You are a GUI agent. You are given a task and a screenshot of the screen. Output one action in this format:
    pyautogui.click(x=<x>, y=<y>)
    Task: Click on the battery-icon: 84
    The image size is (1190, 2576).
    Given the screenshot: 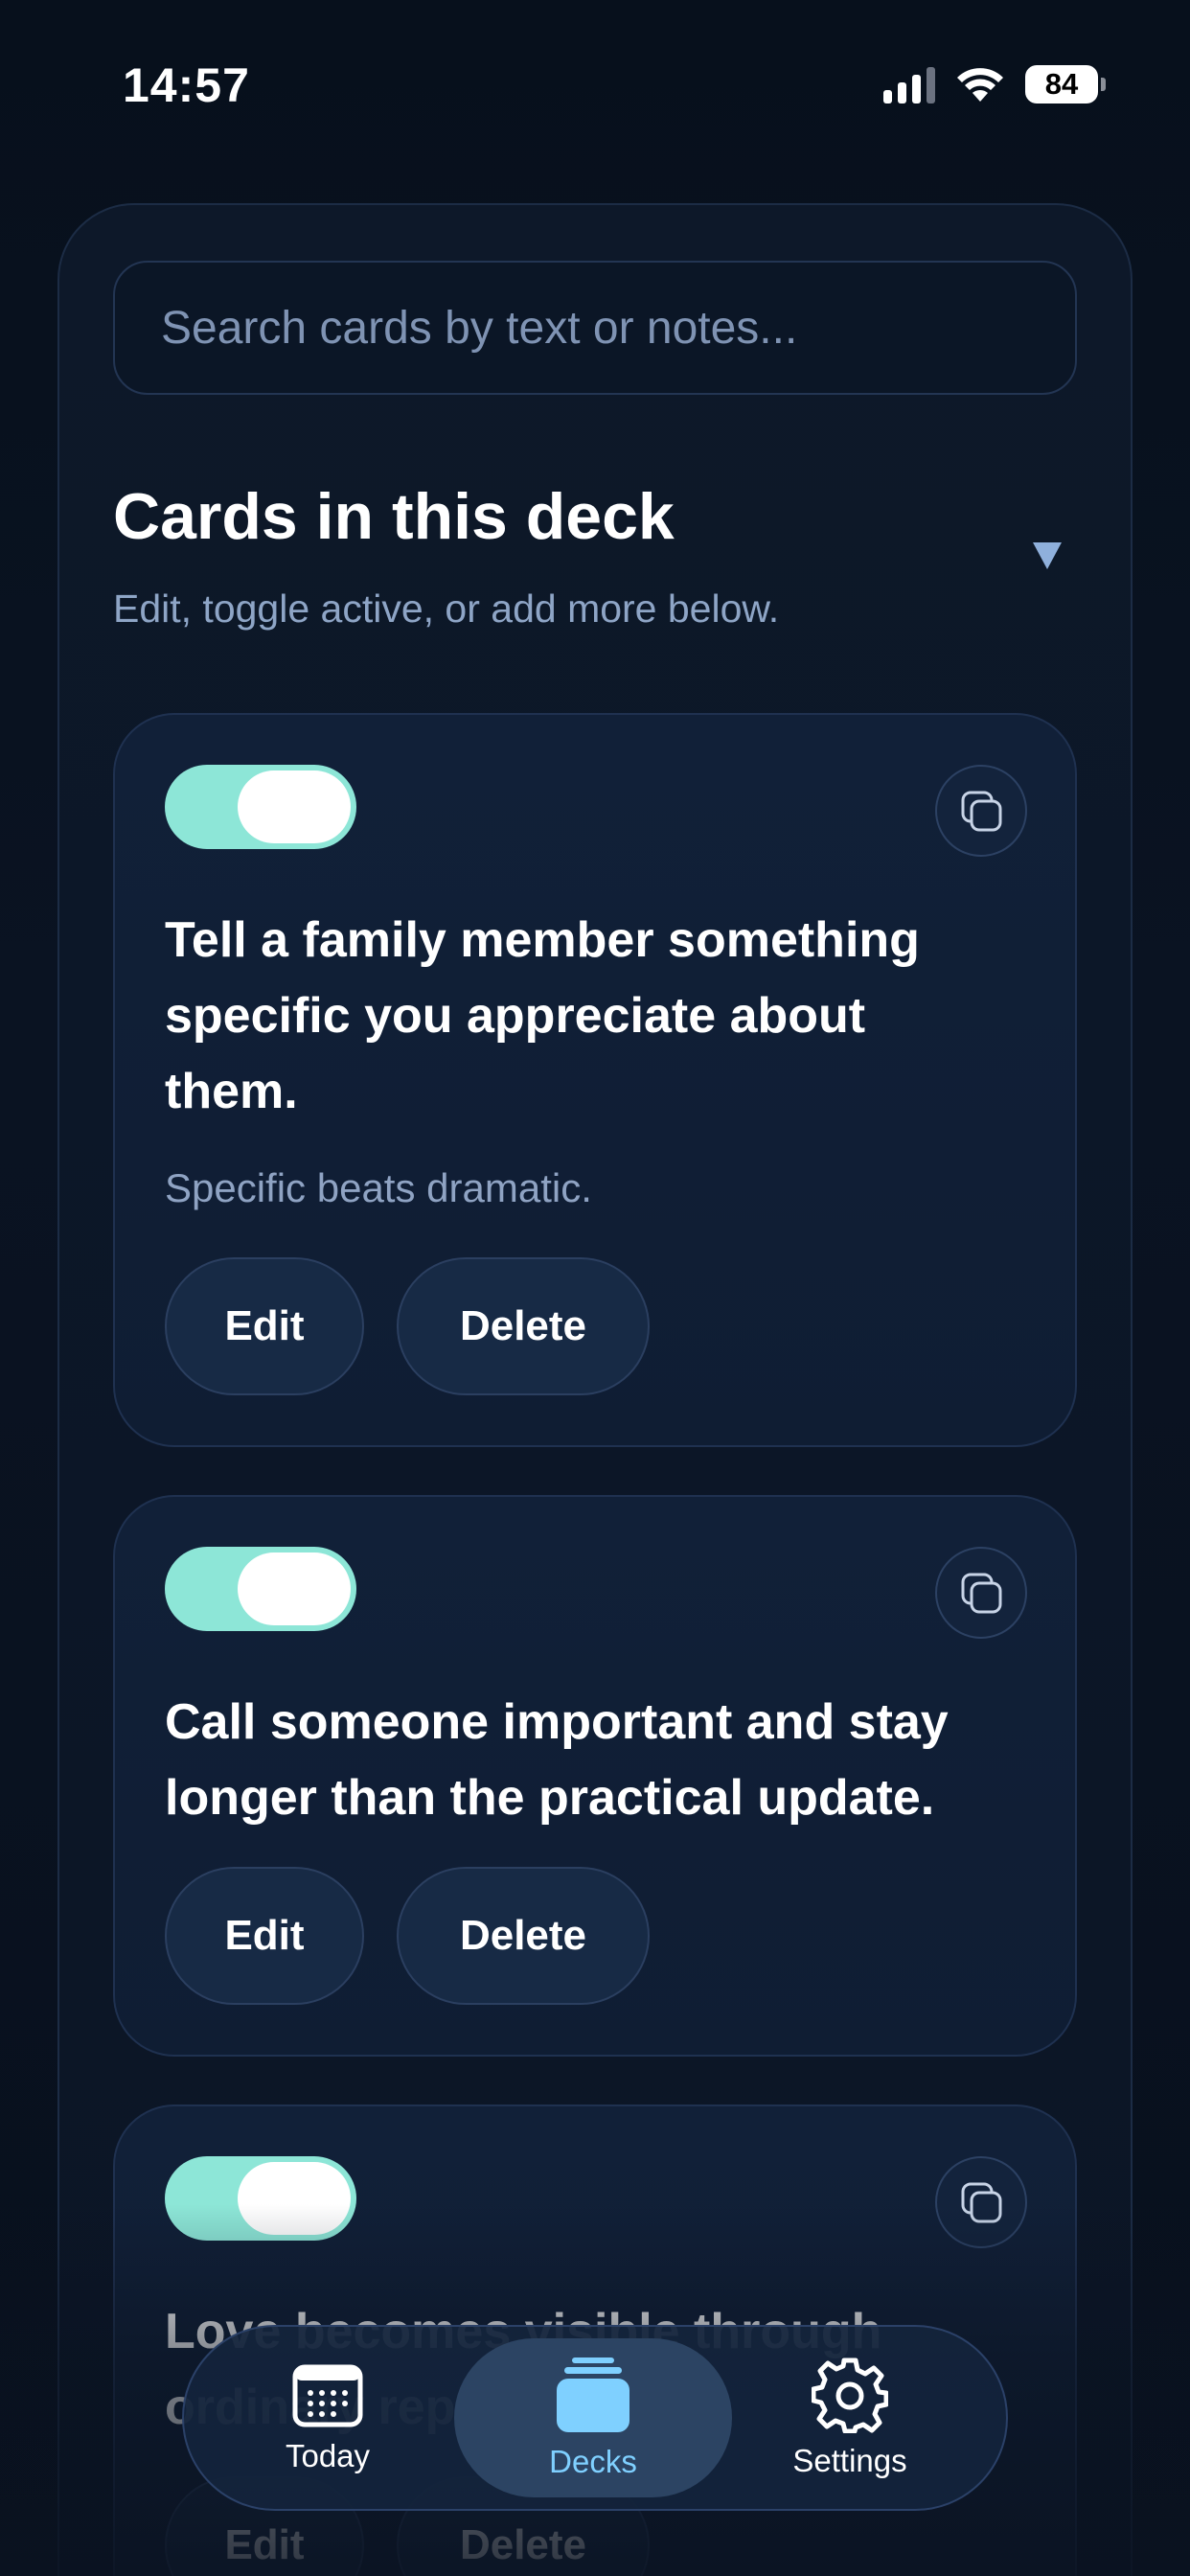 What is the action you would take?
    pyautogui.click(x=1066, y=85)
    